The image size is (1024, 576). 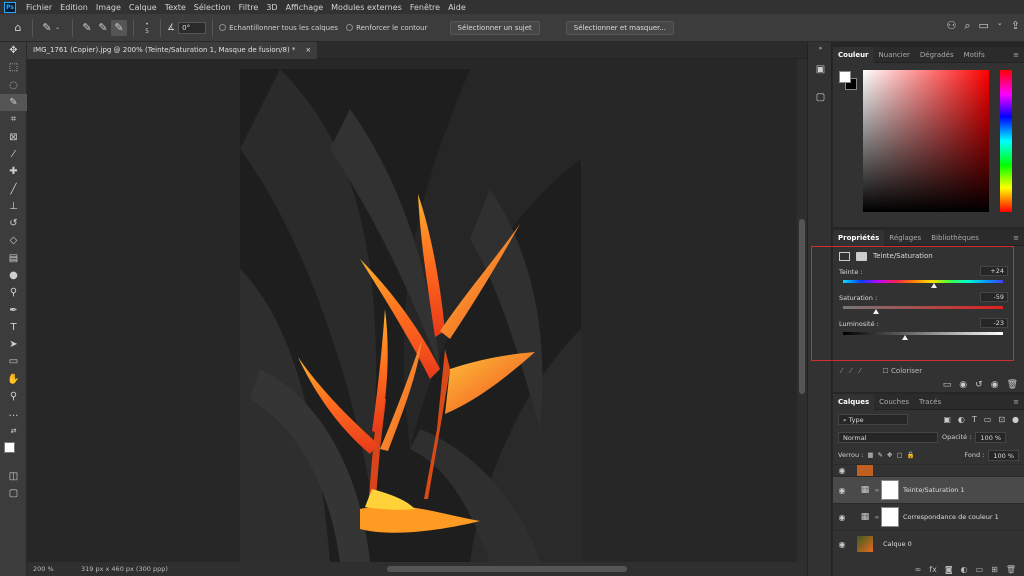 What do you see at coordinates (955, 238) in the screenshot?
I see `tab-bibliotheques: Bibliothèques` at bounding box center [955, 238].